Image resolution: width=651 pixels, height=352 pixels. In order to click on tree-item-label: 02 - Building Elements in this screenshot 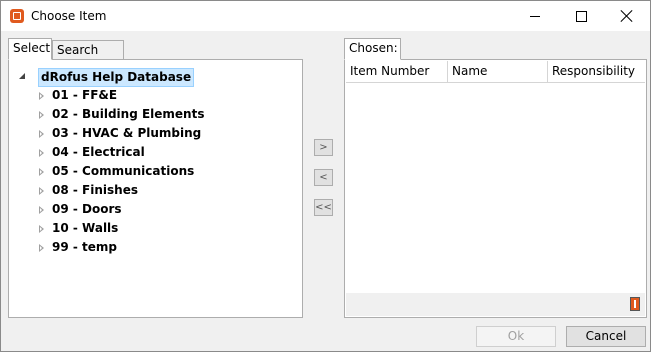, I will do `click(128, 114)`.